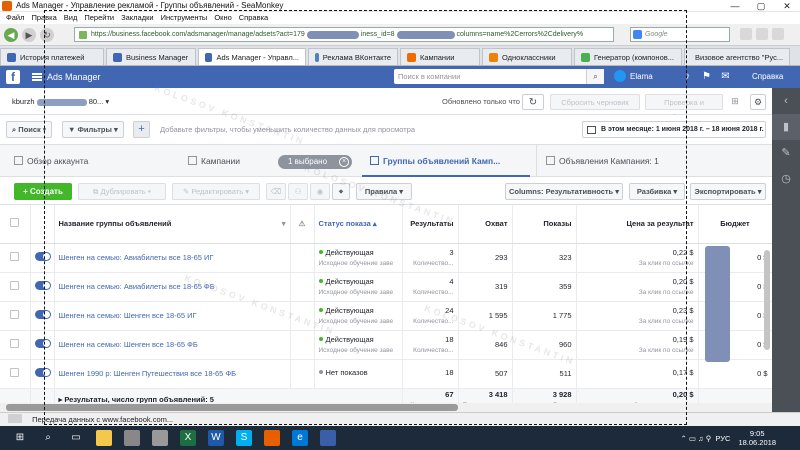  I want to click on tab-campaigns: Кампании, so click(214, 161).